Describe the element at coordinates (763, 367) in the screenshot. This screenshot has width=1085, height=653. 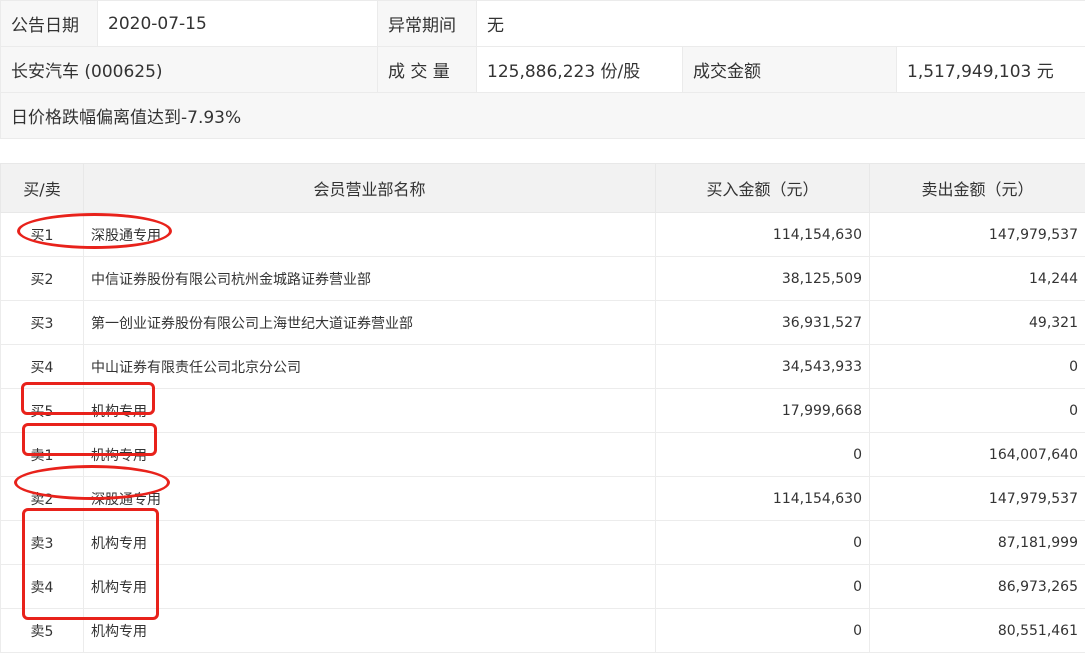
I see `row-buy-amount: 34,543,933` at that location.